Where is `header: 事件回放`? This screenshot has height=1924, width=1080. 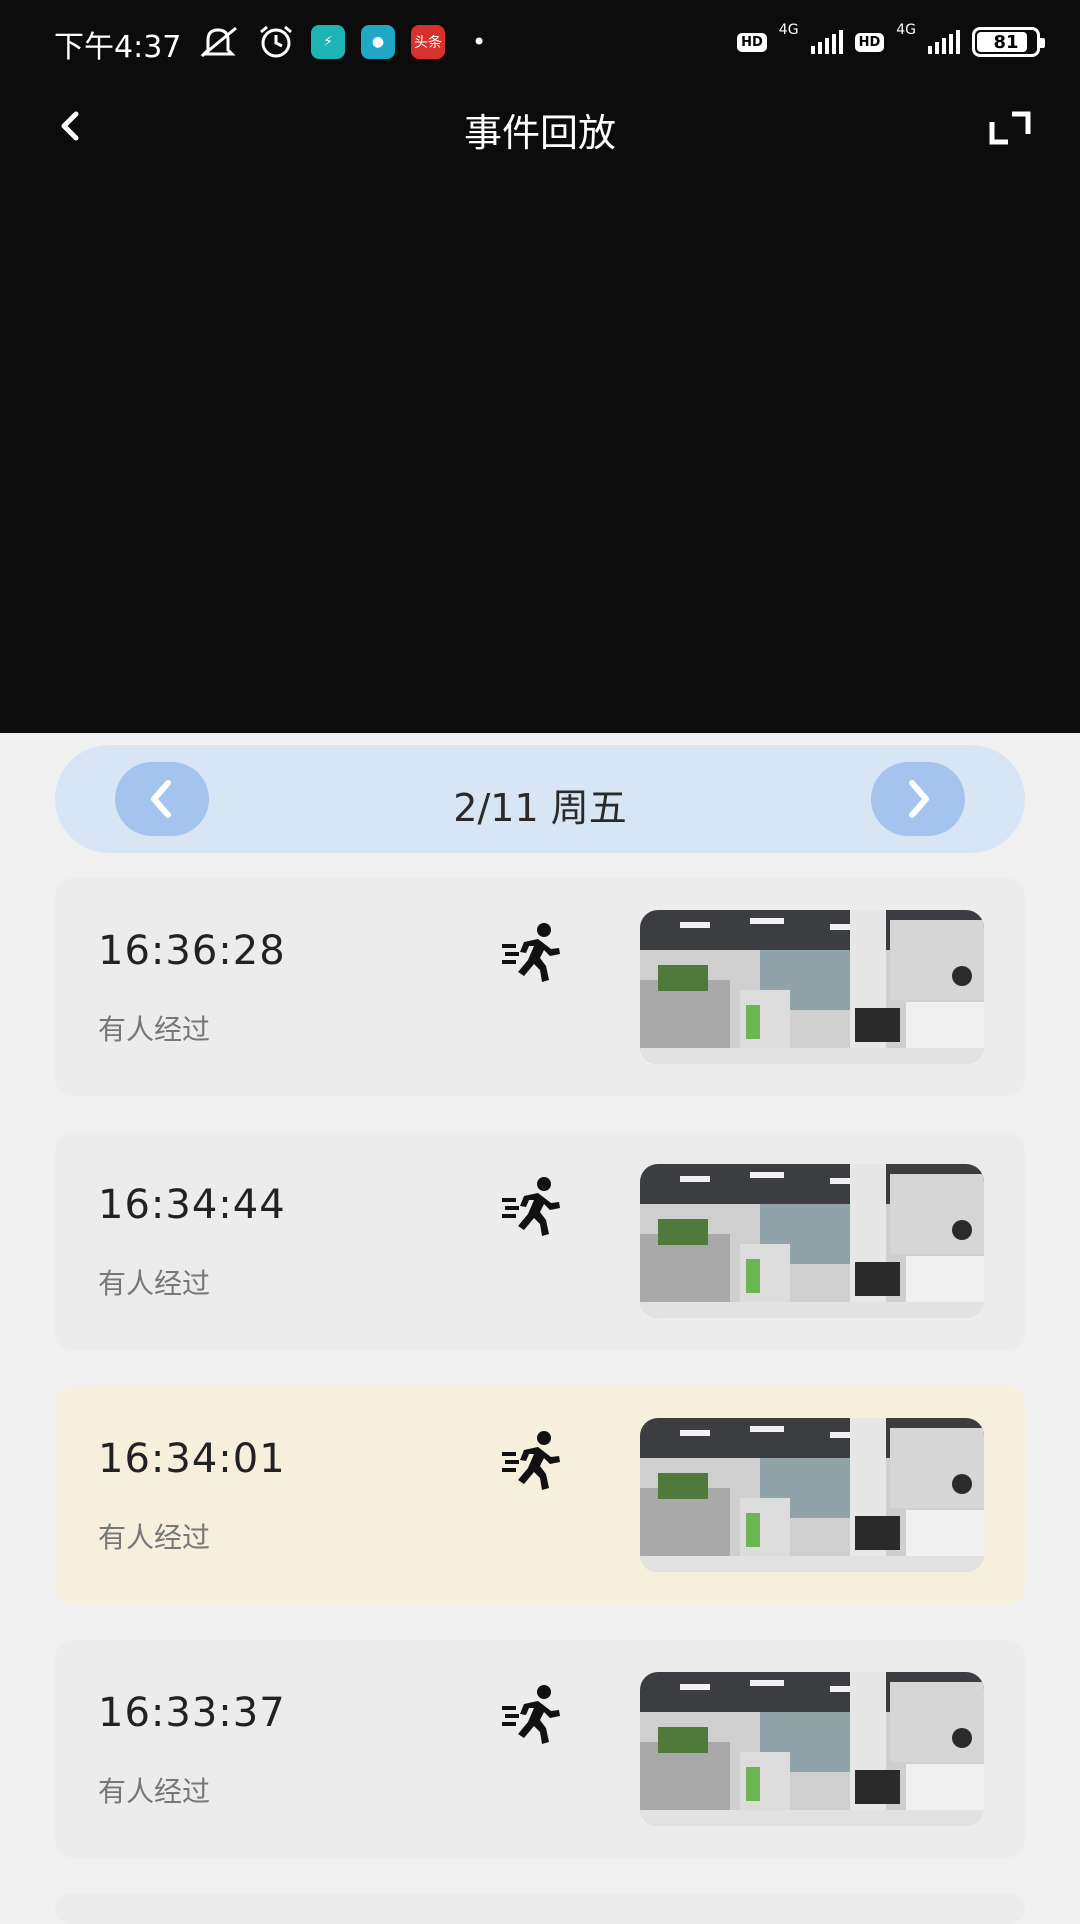
header: 事件回放 is located at coordinates (540, 124).